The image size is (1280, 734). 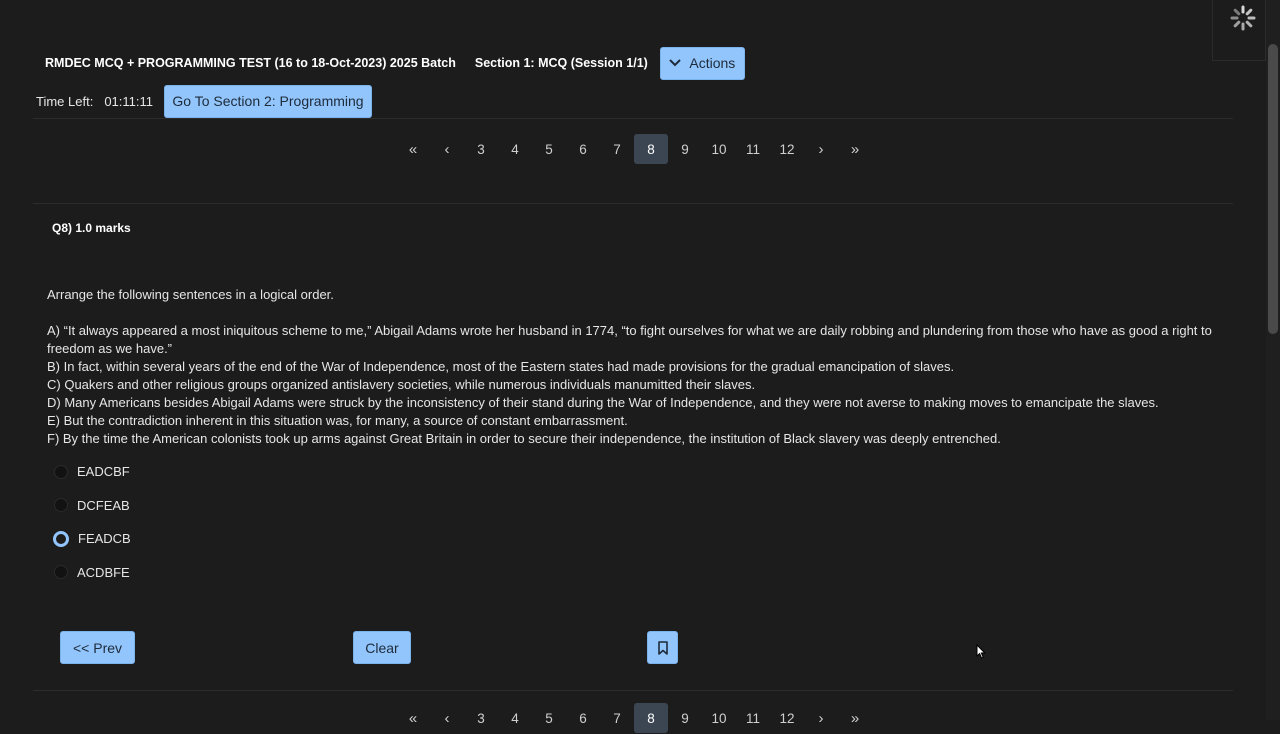 I want to click on bookmark-icon, so click(x=662, y=647).